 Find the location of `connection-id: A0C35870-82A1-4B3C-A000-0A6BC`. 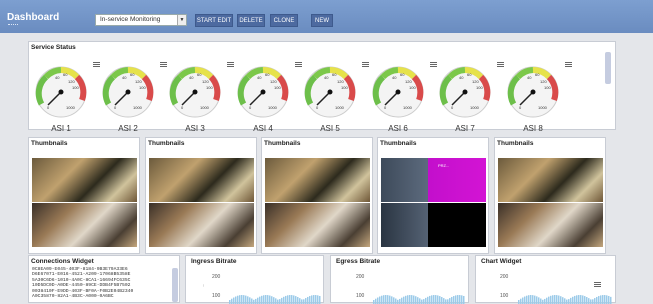

connection-id: A0C35870-82A1-4B3C-A000-0A6BC is located at coordinates (82, 296).